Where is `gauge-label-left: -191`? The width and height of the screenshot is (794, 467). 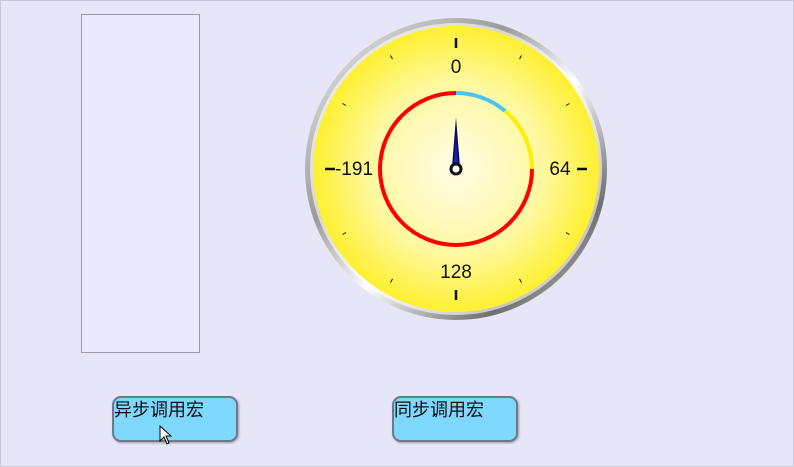 gauge-label-left: -191 is located at coordinates (354, 169).